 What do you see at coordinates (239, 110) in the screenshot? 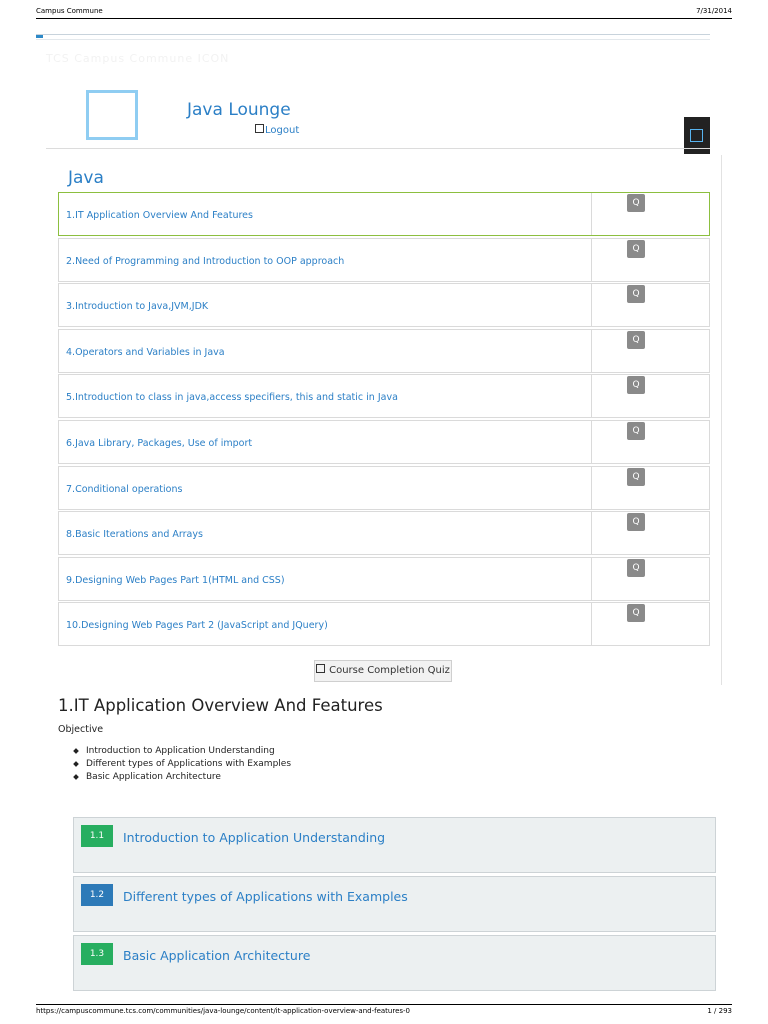
I see `lounge-title: Java Lounge` at bounding box center [239, 110].